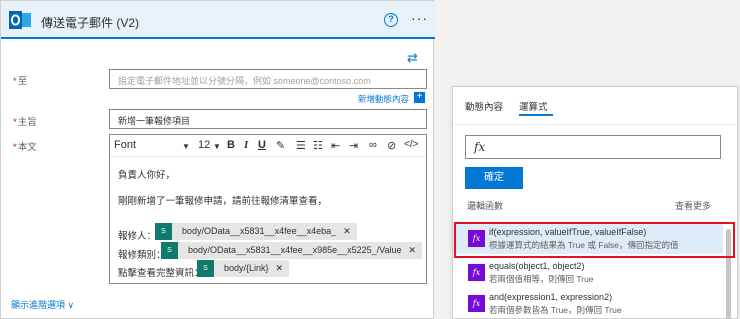  Describe the element at coordinates (204, 145) in the screenshot. I see `font-size-select: 12` at that location.